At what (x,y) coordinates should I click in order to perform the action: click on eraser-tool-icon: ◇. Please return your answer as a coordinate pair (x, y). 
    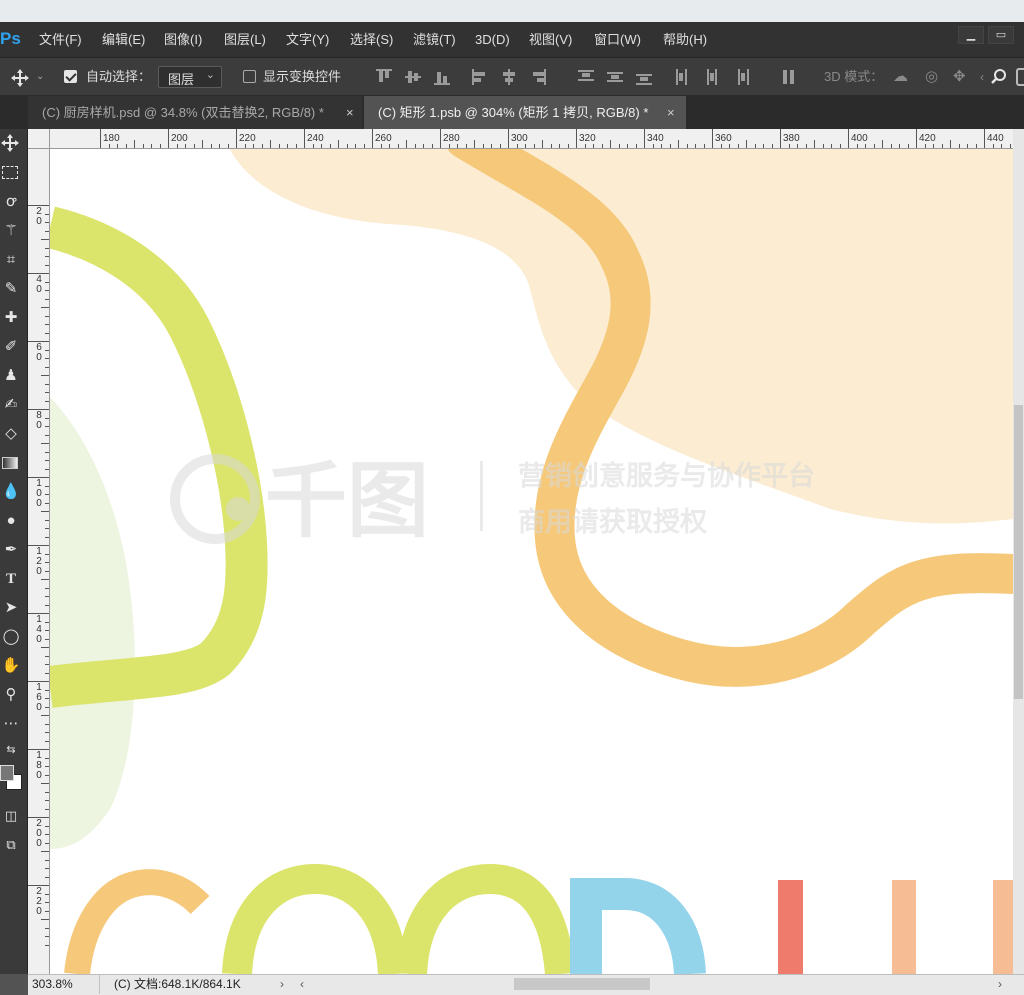
    Looking at the image, I should click on (11, 434).